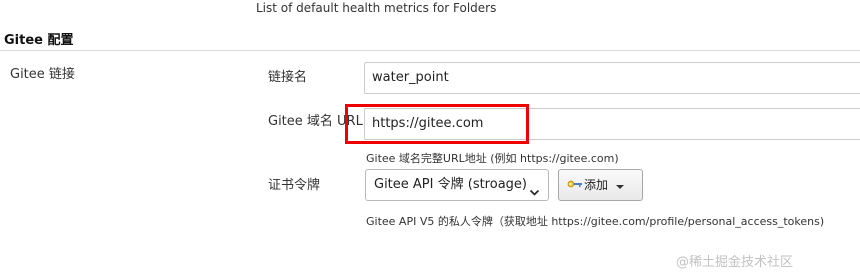 Image resolution: width=860 pixels, height=275 pixels. What do you see at coordinates (430, 50) in the screenshot?
I see `section-divider` at bounding box center [430, 50].